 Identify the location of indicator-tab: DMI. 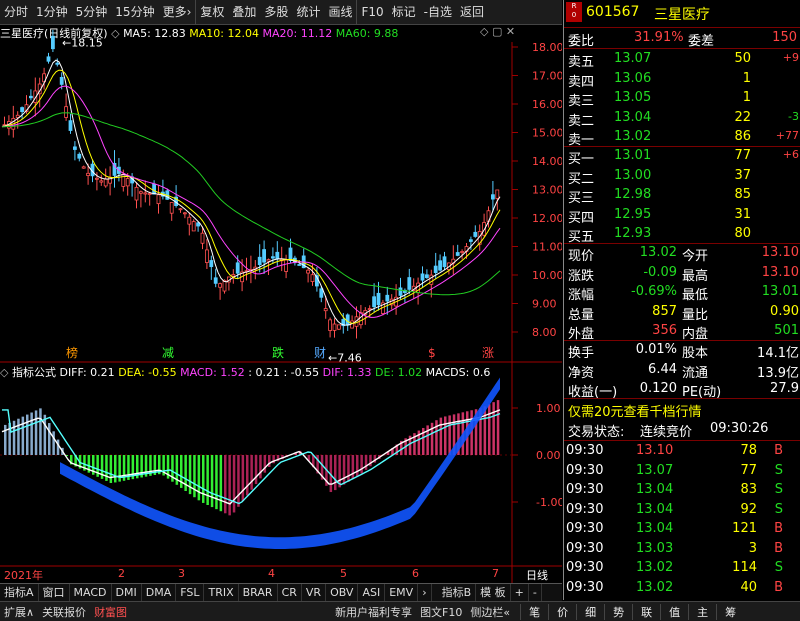
(127, 592).